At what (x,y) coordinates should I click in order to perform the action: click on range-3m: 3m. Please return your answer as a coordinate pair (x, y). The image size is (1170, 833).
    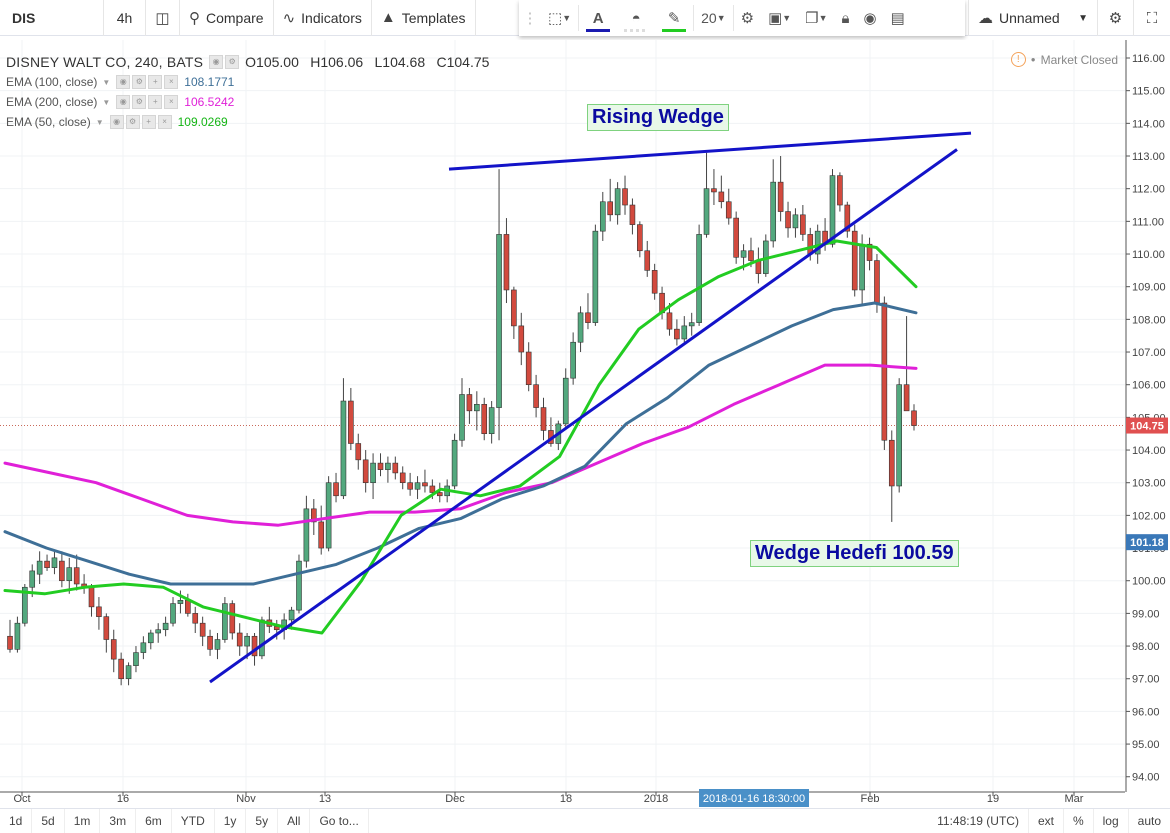
    Looking at the image, I should click on (118, 820).